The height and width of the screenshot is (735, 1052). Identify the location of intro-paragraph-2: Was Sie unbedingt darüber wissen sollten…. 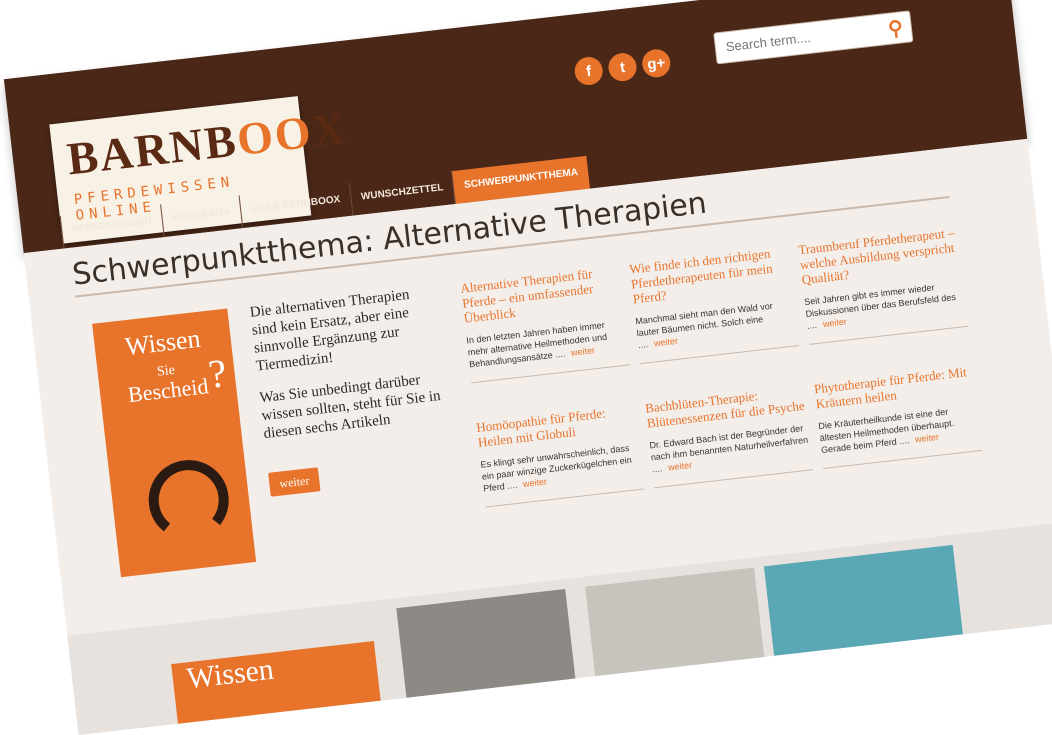
(350, 407).